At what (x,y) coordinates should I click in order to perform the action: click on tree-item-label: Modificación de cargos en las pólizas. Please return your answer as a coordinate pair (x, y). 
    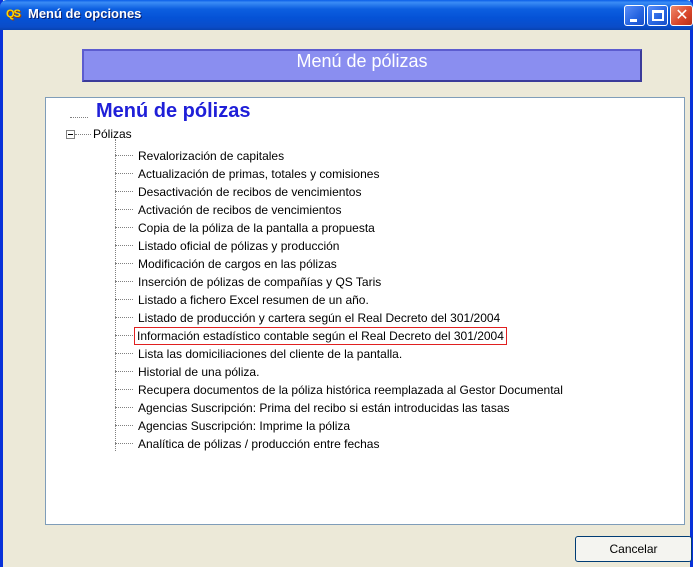
    Looking at the image, I should click on (237, 264).